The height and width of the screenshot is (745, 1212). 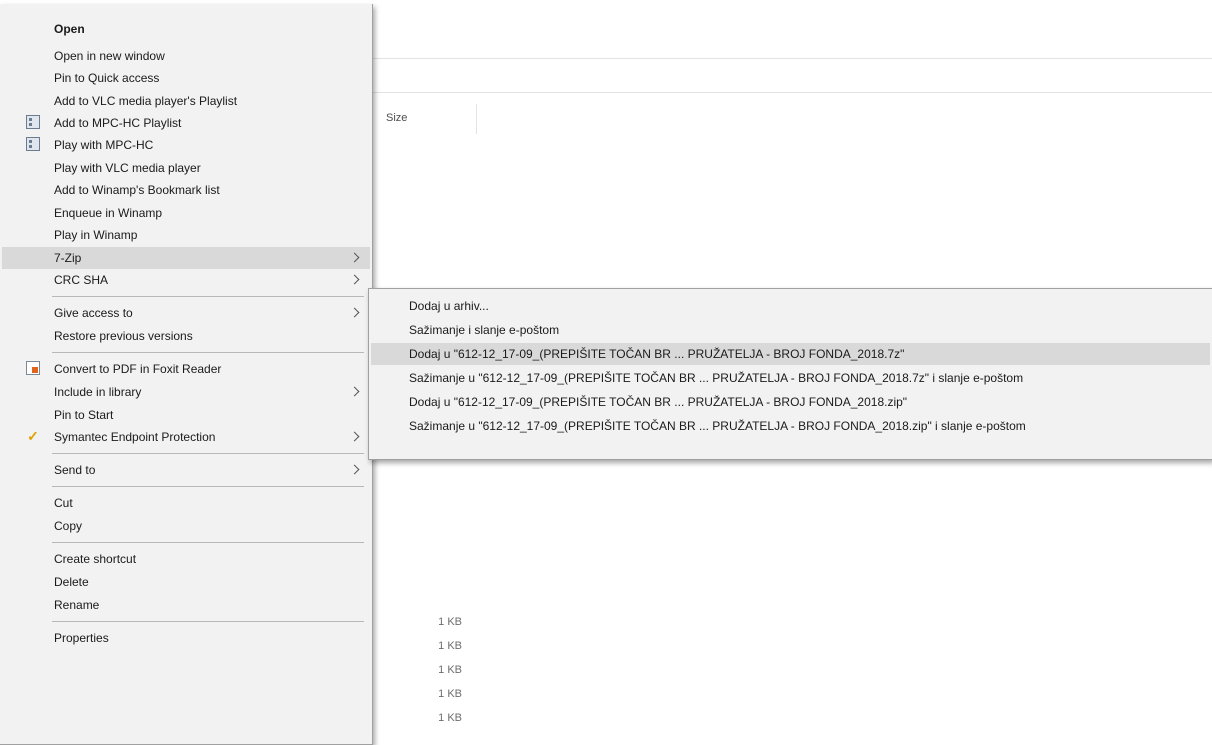 I want to click on menu-item-copy: Copy, so click(x=186, y=526).